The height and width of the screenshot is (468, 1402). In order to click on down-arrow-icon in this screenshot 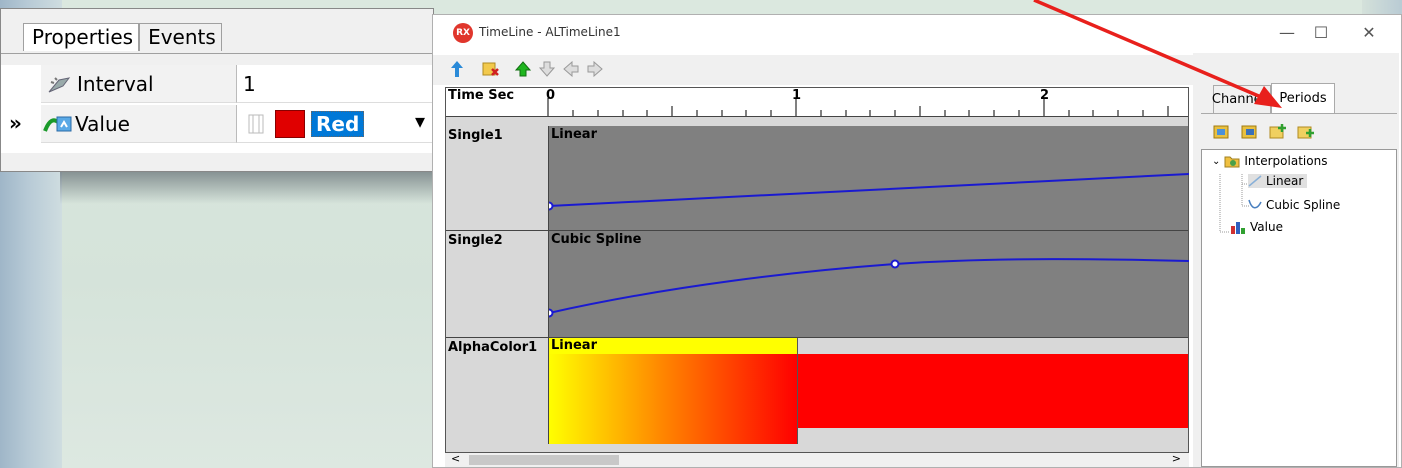, I will do `click(547, 69)`.